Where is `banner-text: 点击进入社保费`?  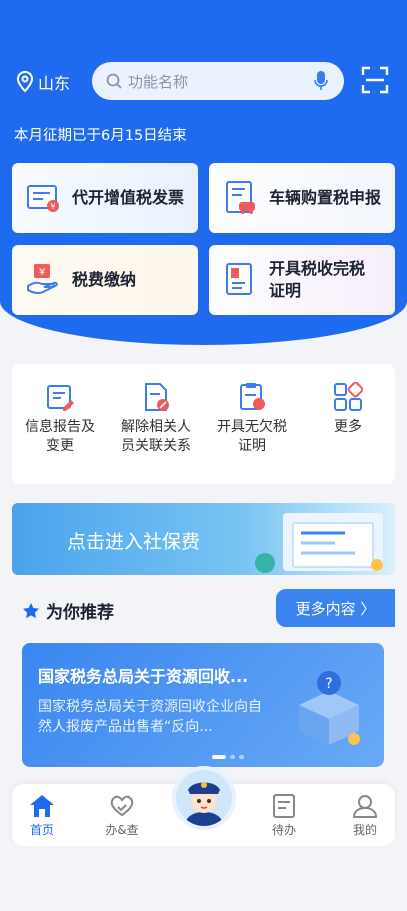 banner-text: 点击进入社保费 is located at coordinates (134, 542).